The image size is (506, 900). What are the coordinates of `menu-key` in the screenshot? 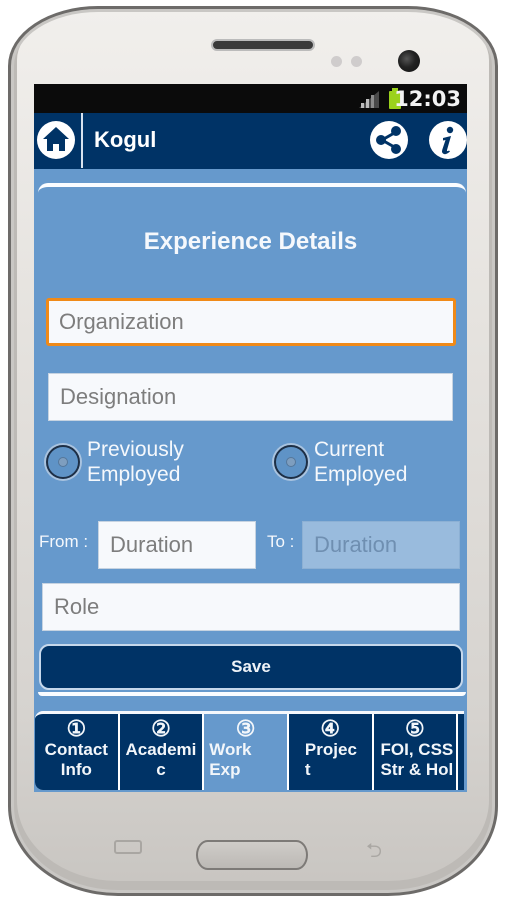 It's located at (128, 847).